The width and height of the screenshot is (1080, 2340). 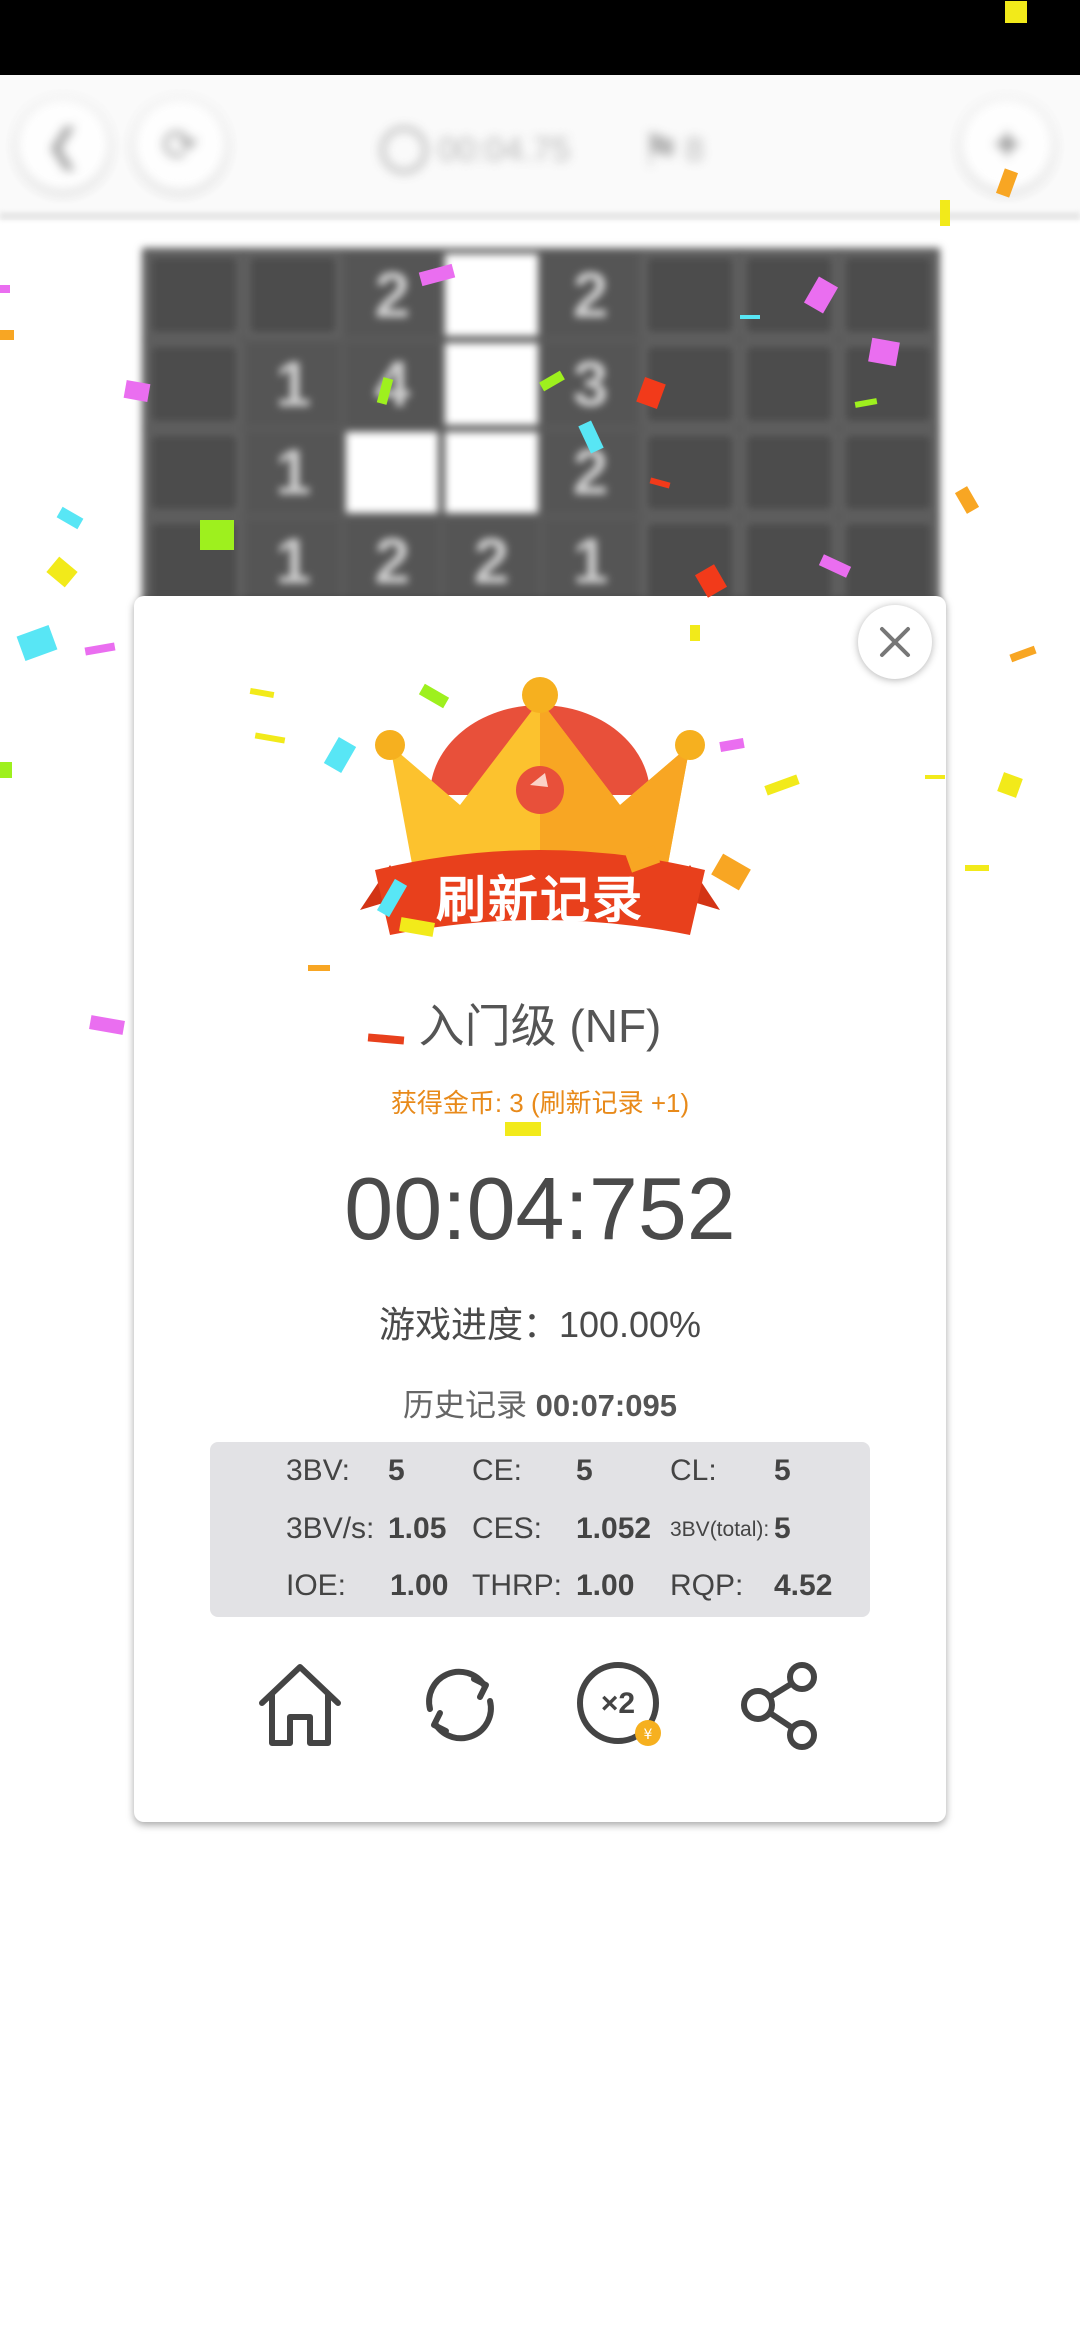 I want to click on history-record: 历史记录 00:07:095, so click(x=540, y=1402).